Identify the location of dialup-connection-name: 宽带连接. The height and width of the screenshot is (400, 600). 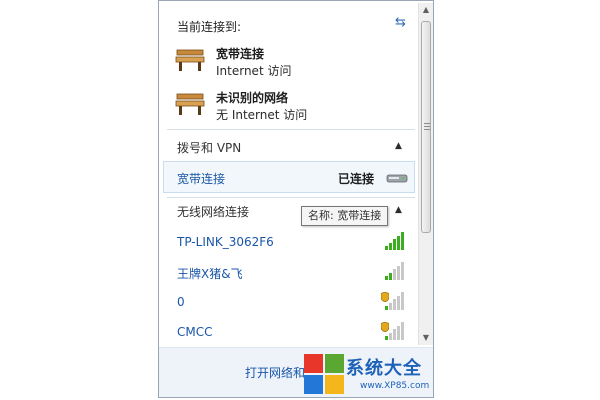
(201, 179).